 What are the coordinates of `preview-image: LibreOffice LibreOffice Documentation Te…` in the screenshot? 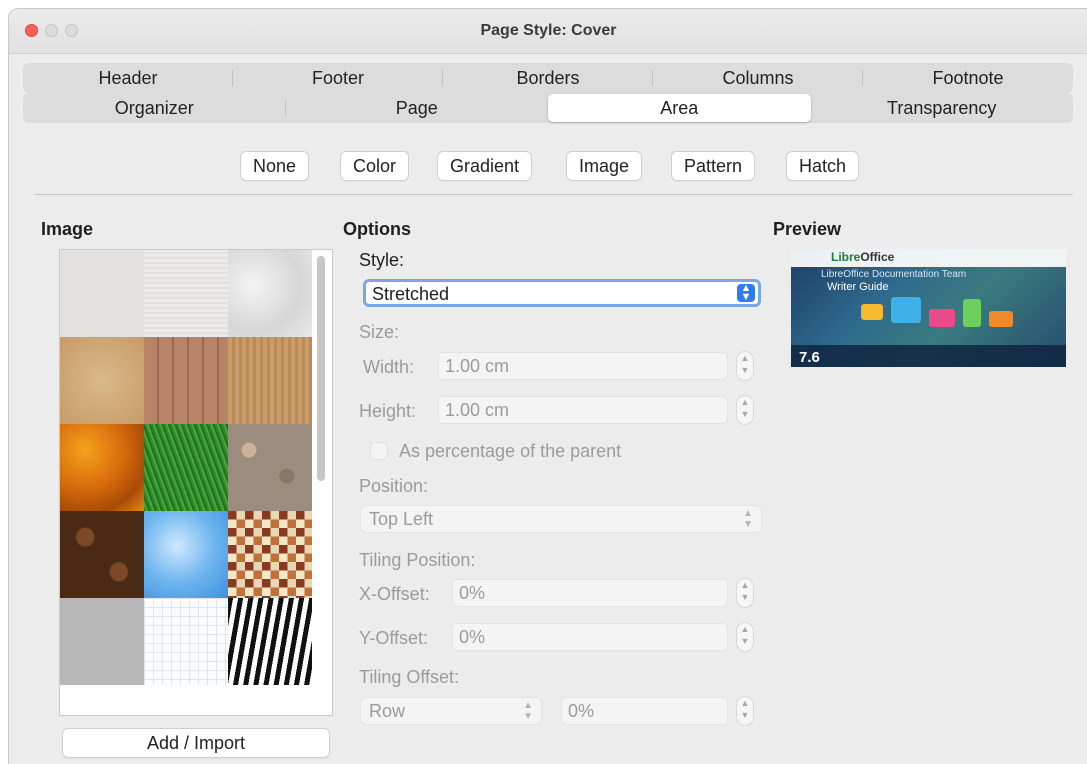 It's located at (928, 308).